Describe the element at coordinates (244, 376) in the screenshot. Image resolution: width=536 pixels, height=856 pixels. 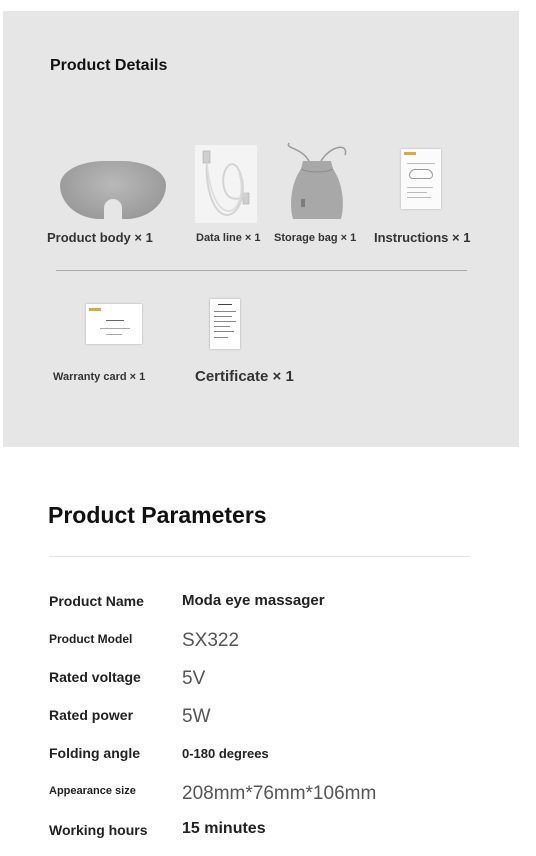
I see `item-label-certificate: Certificate × 1` at that location.